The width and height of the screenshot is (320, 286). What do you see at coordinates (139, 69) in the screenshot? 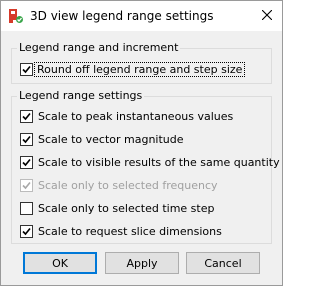
I see `round-off-label: Round off legend range and step size` at bounding box center [139, 69].